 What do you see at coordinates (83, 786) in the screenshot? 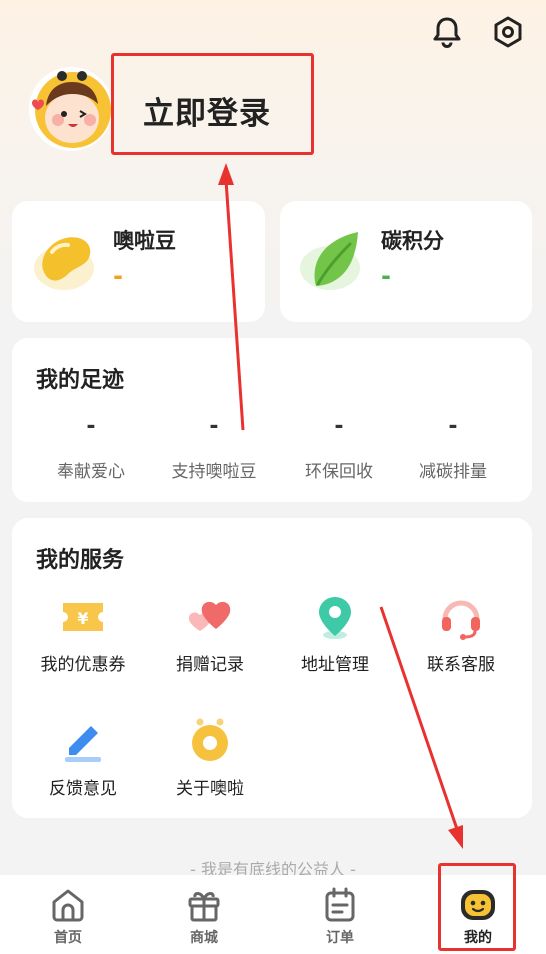
I see `service-feedback: 反馈意见` at bounding box center [83, 786].